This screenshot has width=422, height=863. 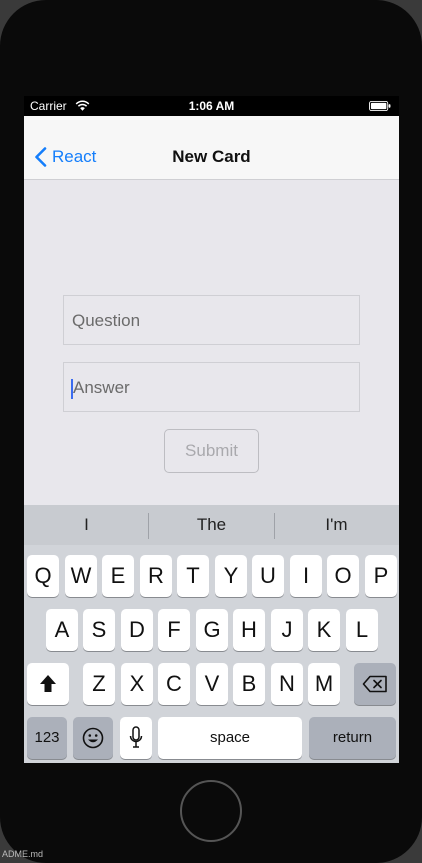 I want to click on suggestion-item: I, so click(x=86, y=525).